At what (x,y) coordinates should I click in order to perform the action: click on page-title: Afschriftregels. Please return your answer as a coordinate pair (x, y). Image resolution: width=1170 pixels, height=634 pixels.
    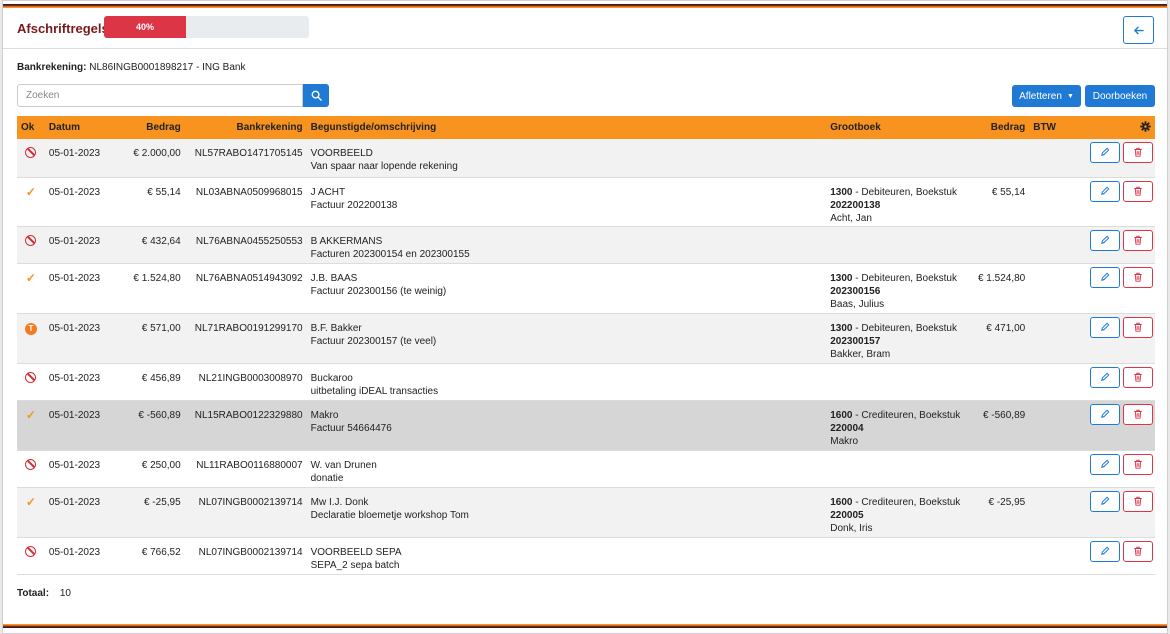
    Looking at the image, I should click on (63, 28).